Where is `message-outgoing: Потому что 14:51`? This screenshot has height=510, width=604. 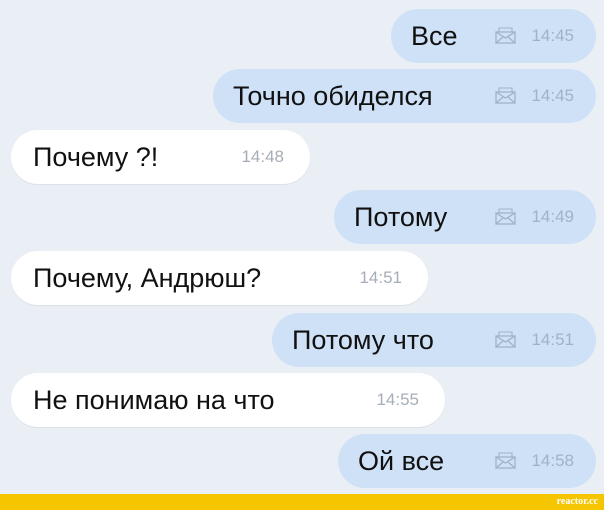
message-outgoing: Потому что 14:51 is located at coordinates (434, 340).